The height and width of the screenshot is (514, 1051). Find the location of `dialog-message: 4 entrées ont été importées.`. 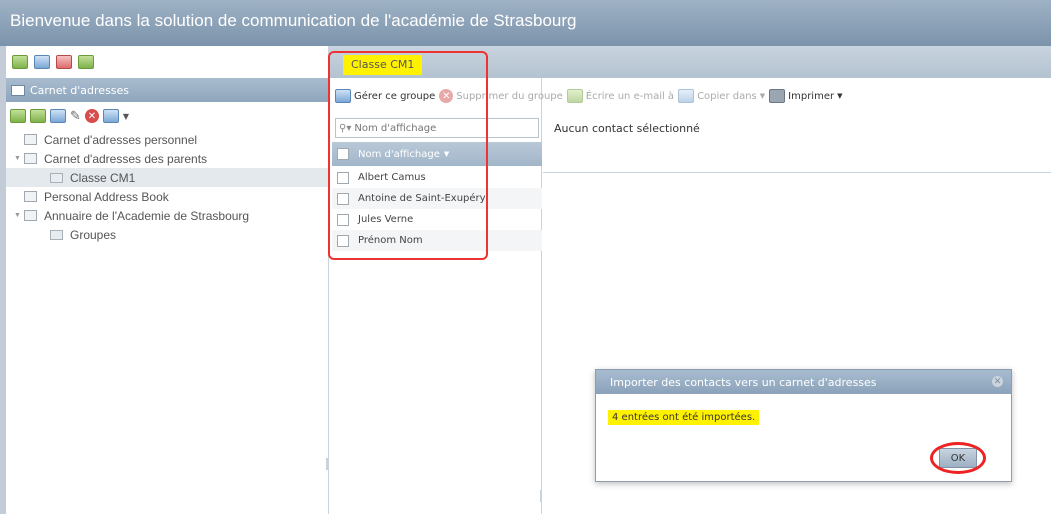

dialog-message: 4 entrées ont été importées. is located at coordinates (684, 417).